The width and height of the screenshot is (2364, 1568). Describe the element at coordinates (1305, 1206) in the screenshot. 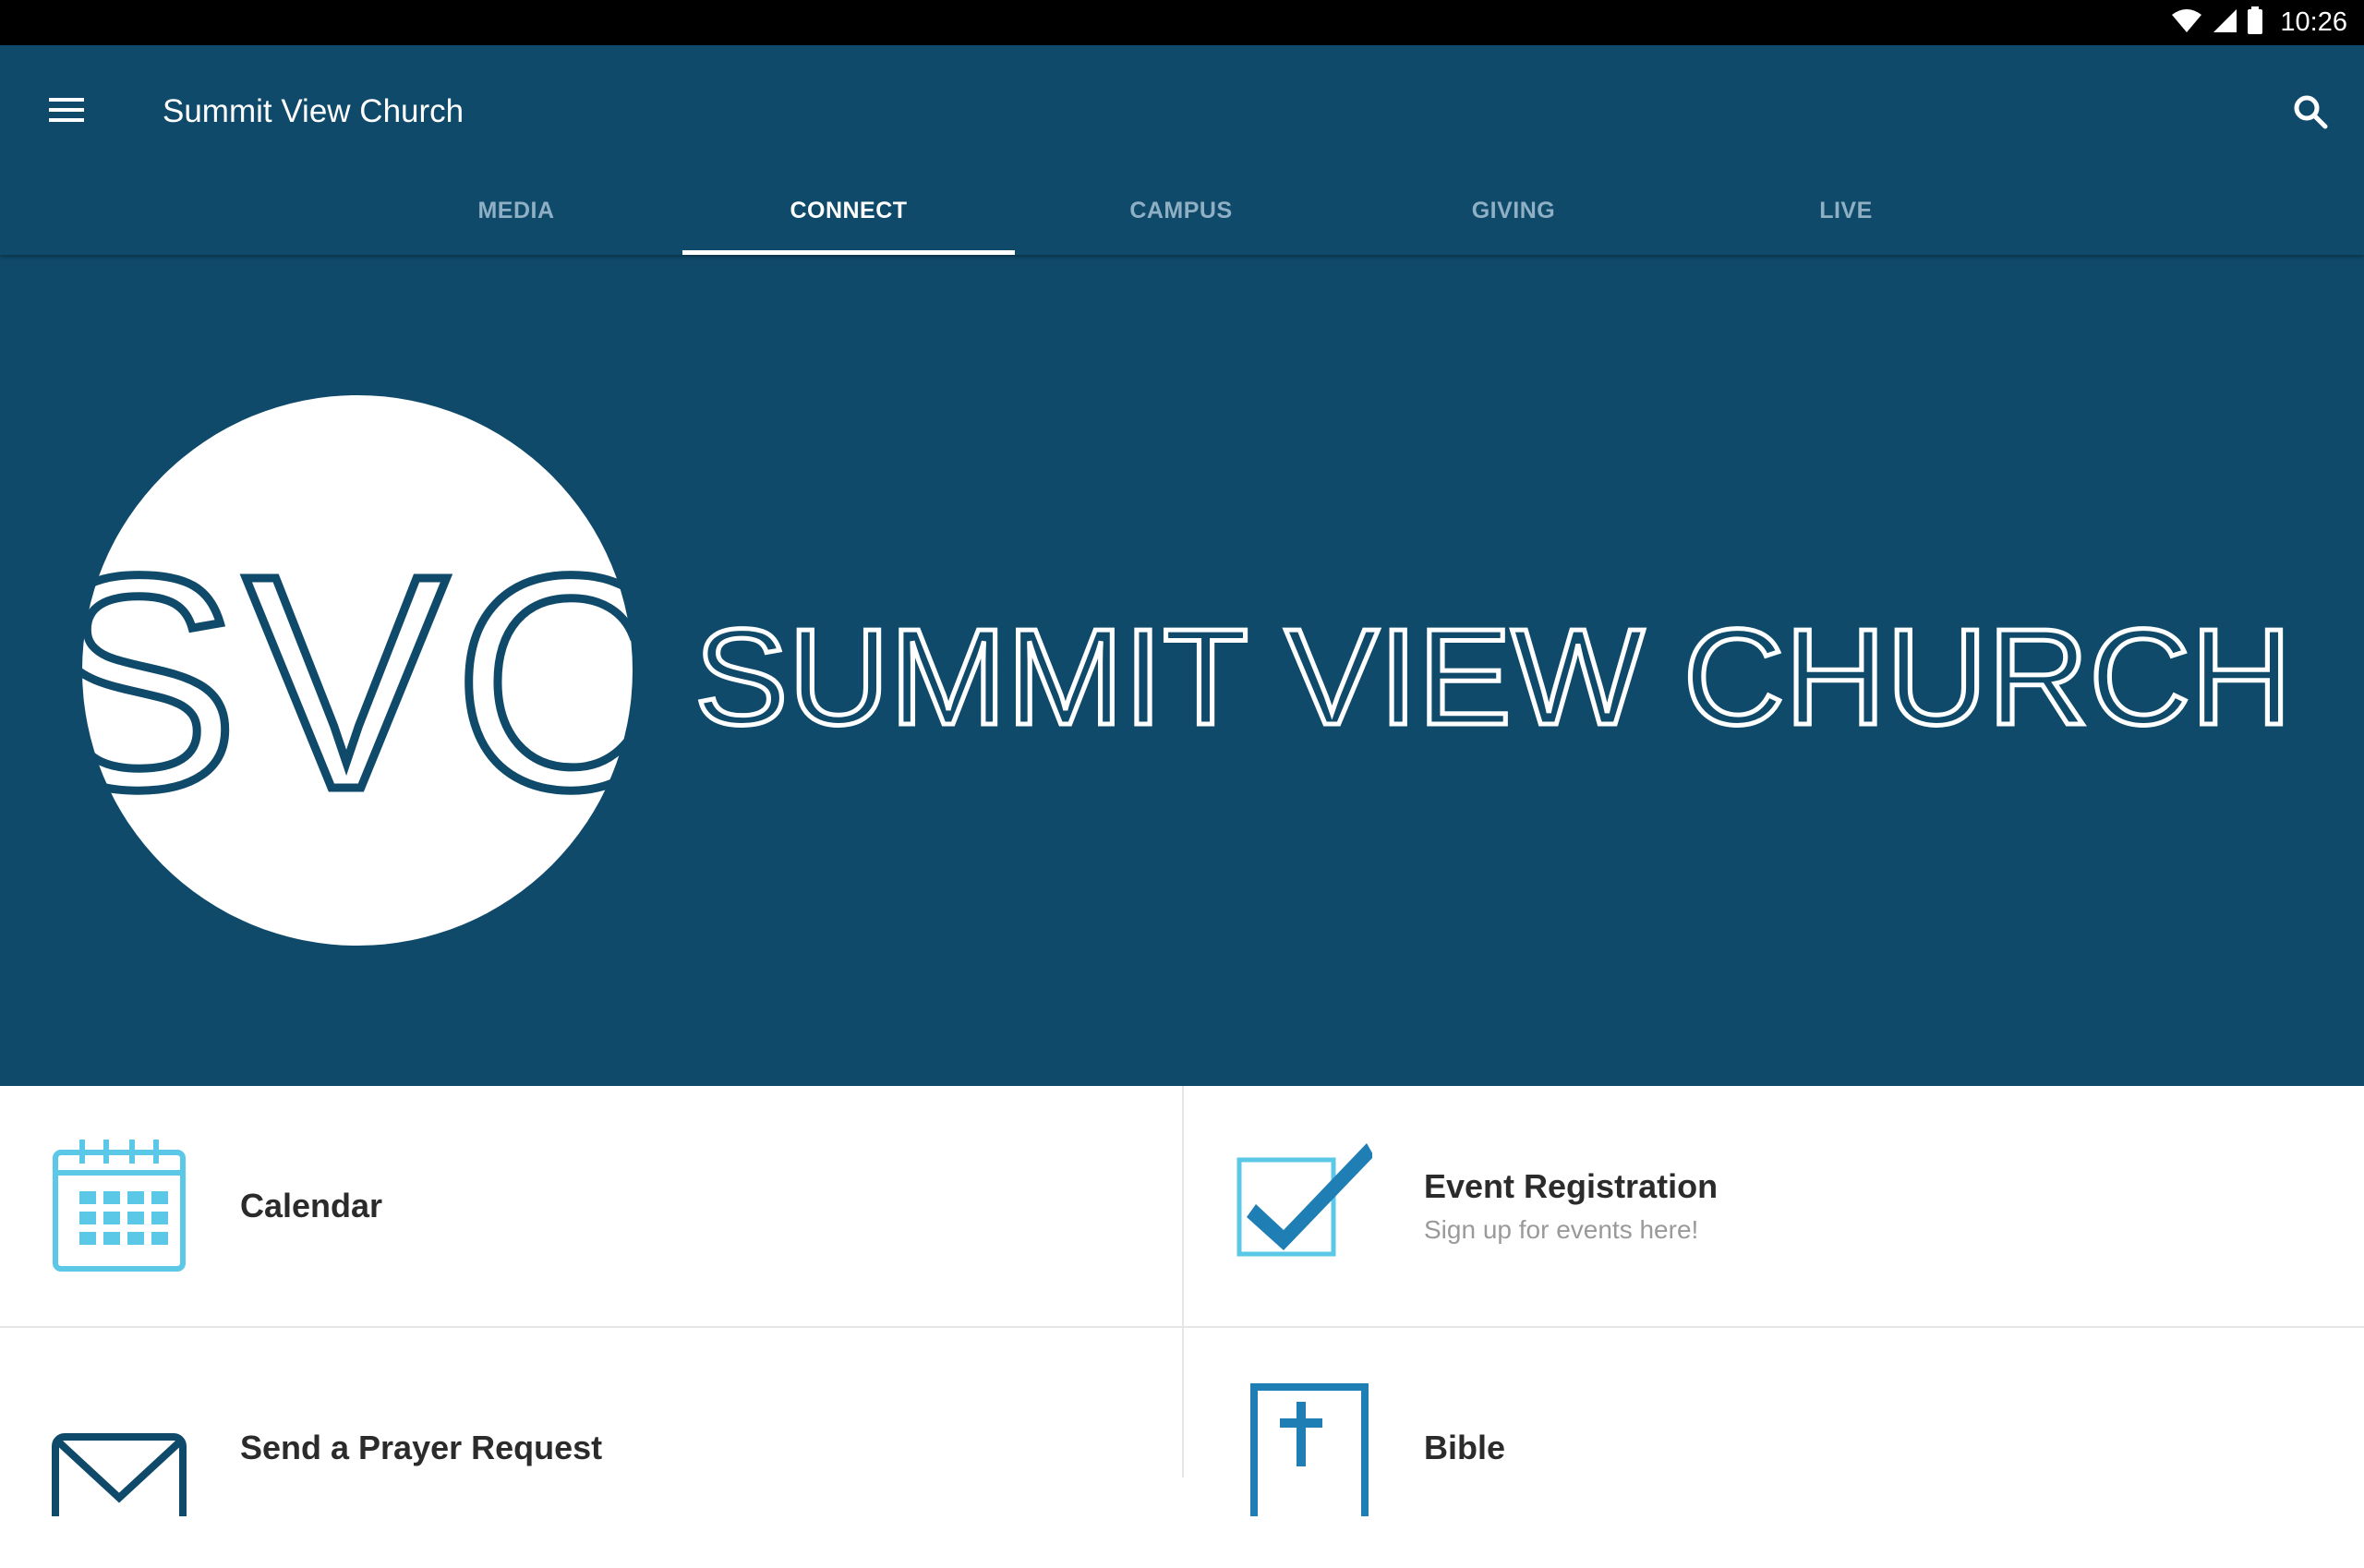

I see `checkbox-checked-icon` at that location.